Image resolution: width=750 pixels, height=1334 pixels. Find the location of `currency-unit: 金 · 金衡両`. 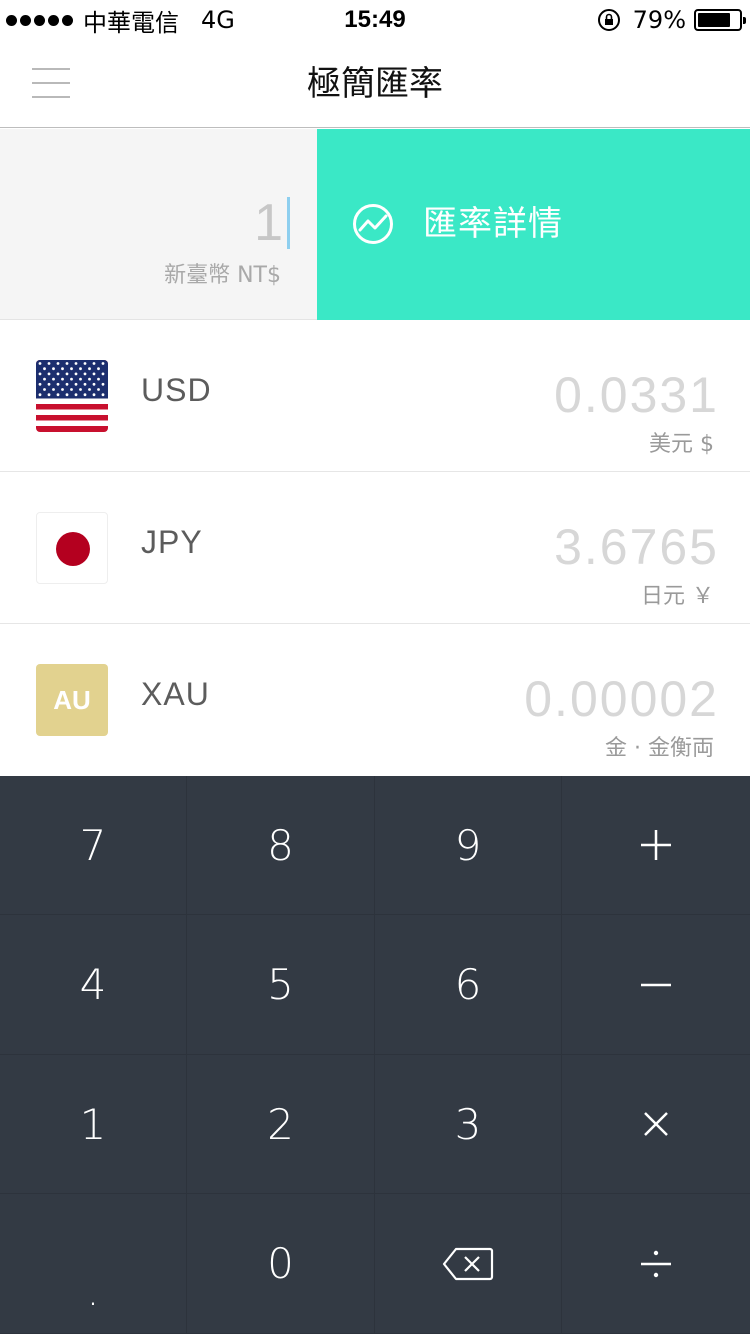

currency-unit: 金 · 金衡両 is located at coordinates (659, 748).